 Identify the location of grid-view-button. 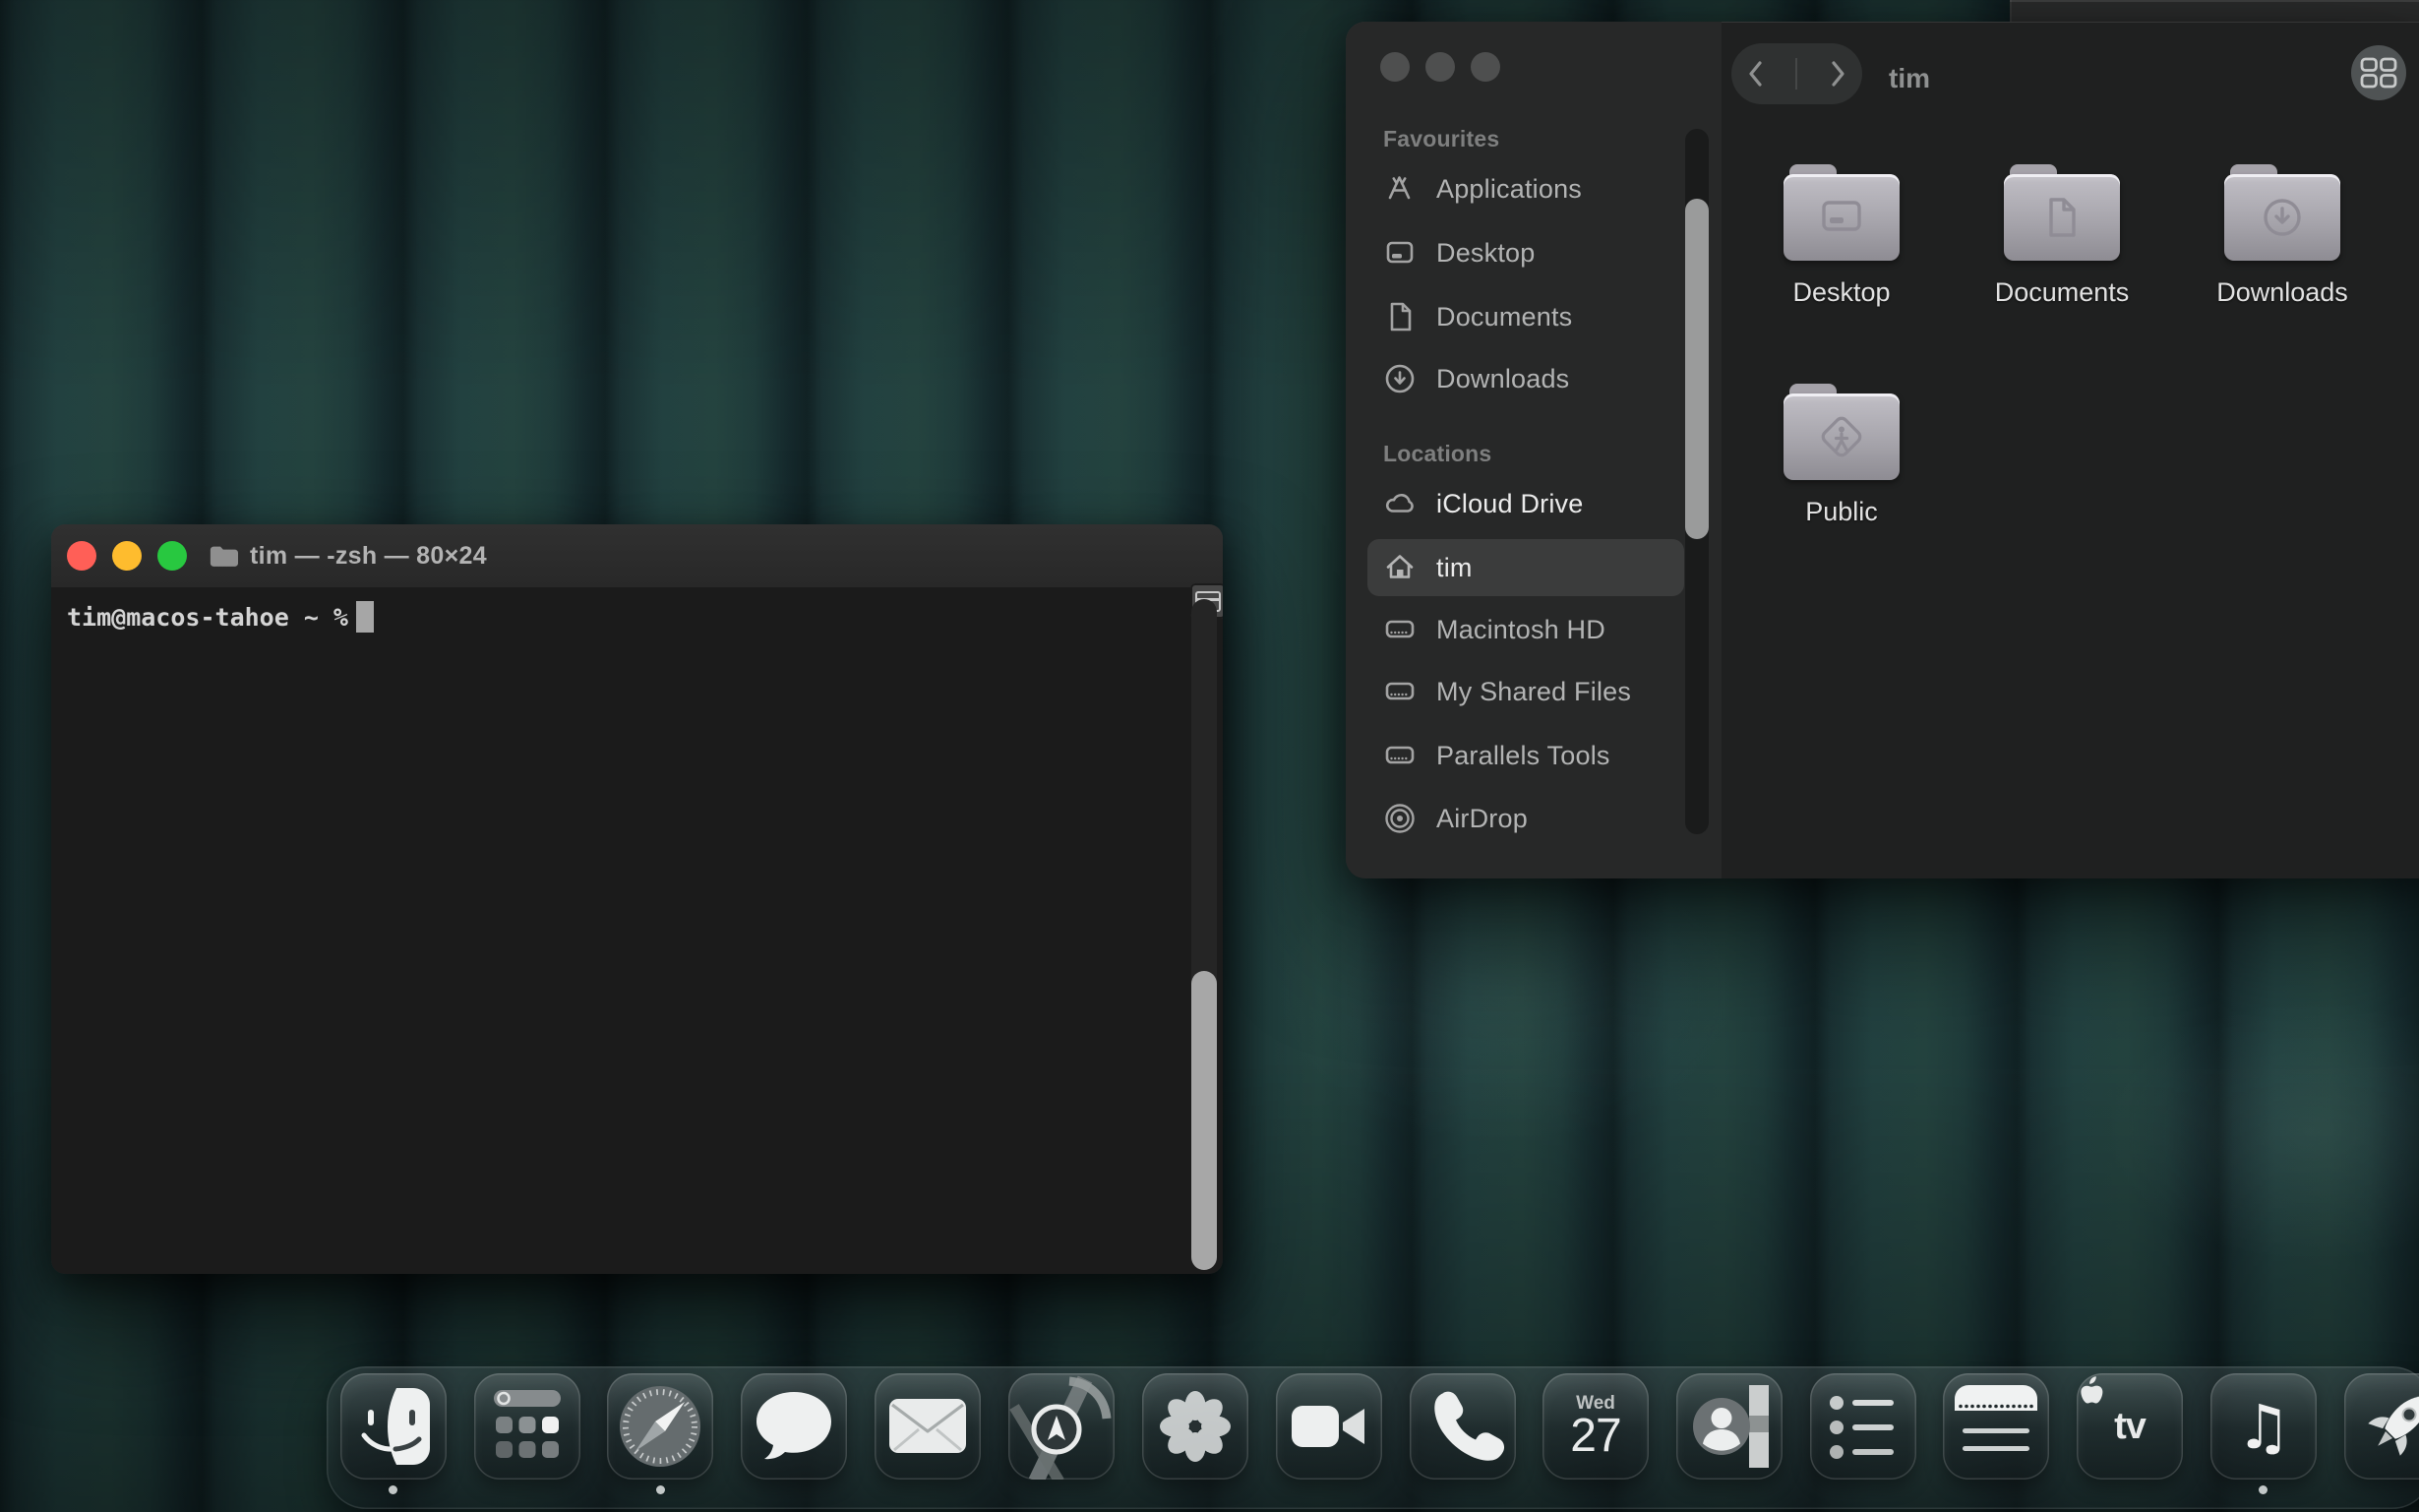
(2378, 73).